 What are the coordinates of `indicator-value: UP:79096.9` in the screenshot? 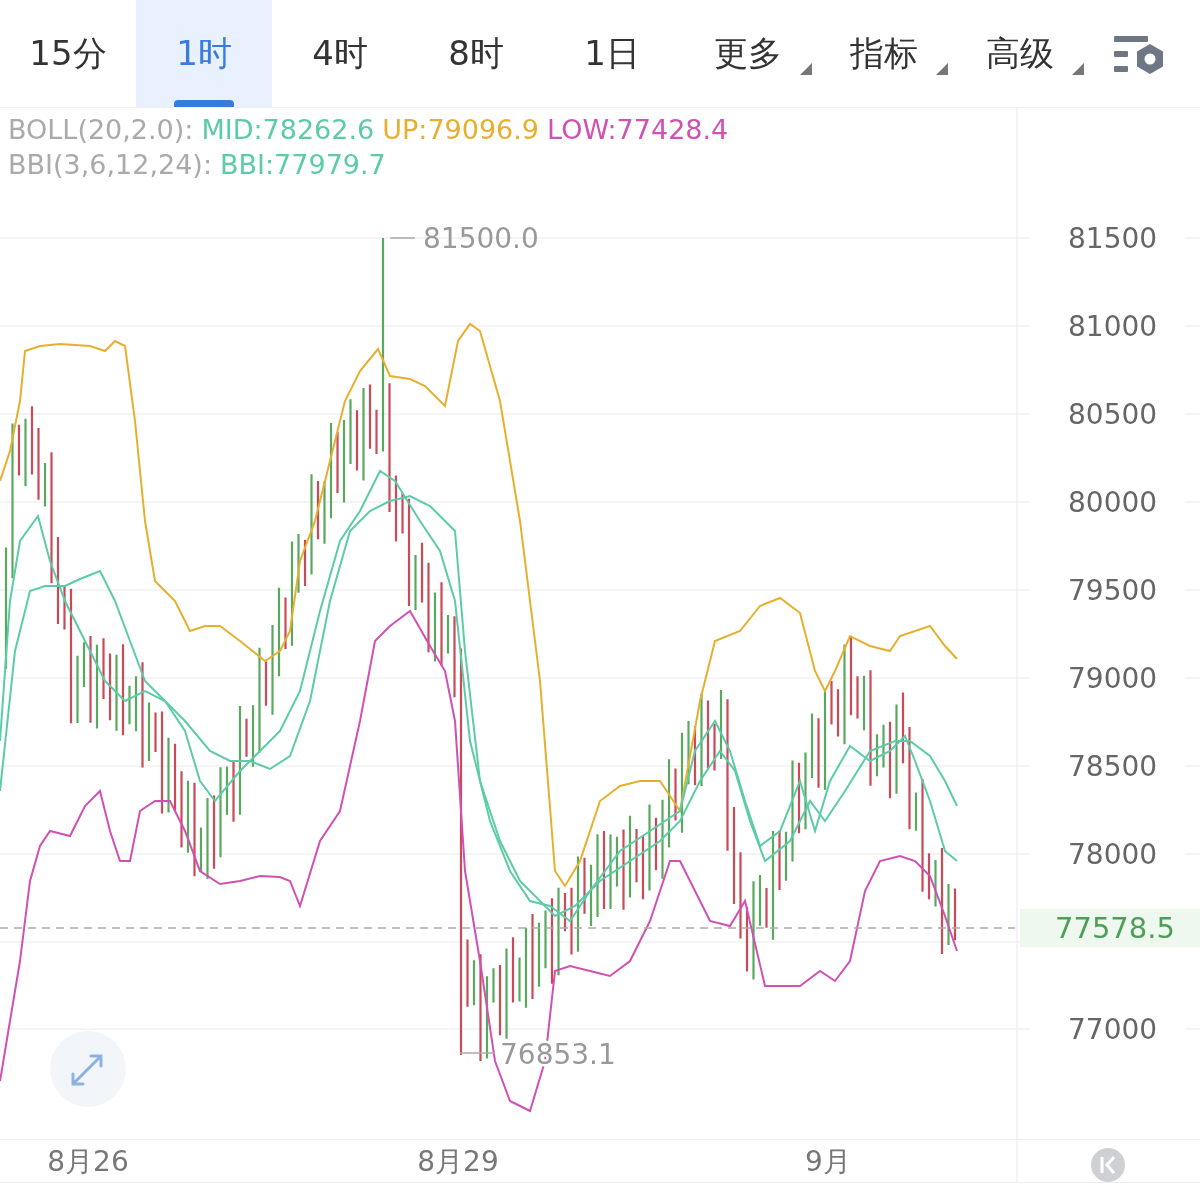 It's located at (461, 130).